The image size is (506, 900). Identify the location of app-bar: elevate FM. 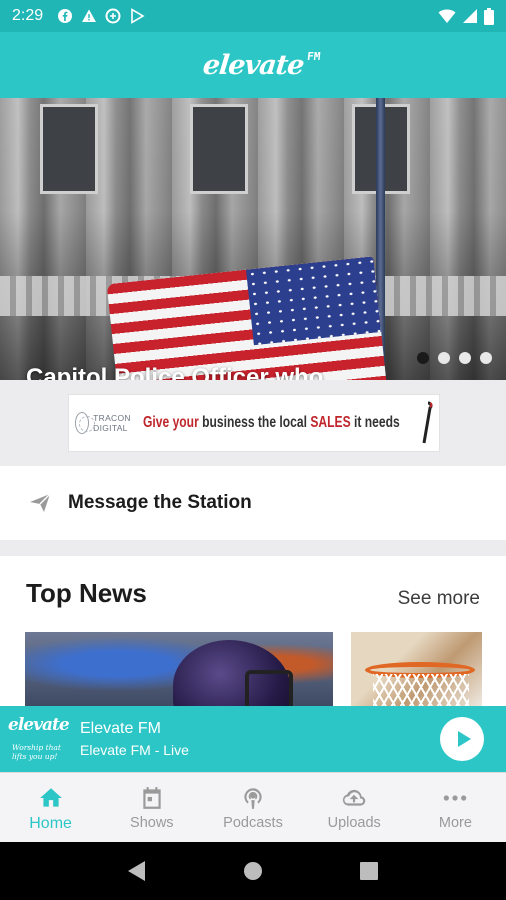
(253, 65).